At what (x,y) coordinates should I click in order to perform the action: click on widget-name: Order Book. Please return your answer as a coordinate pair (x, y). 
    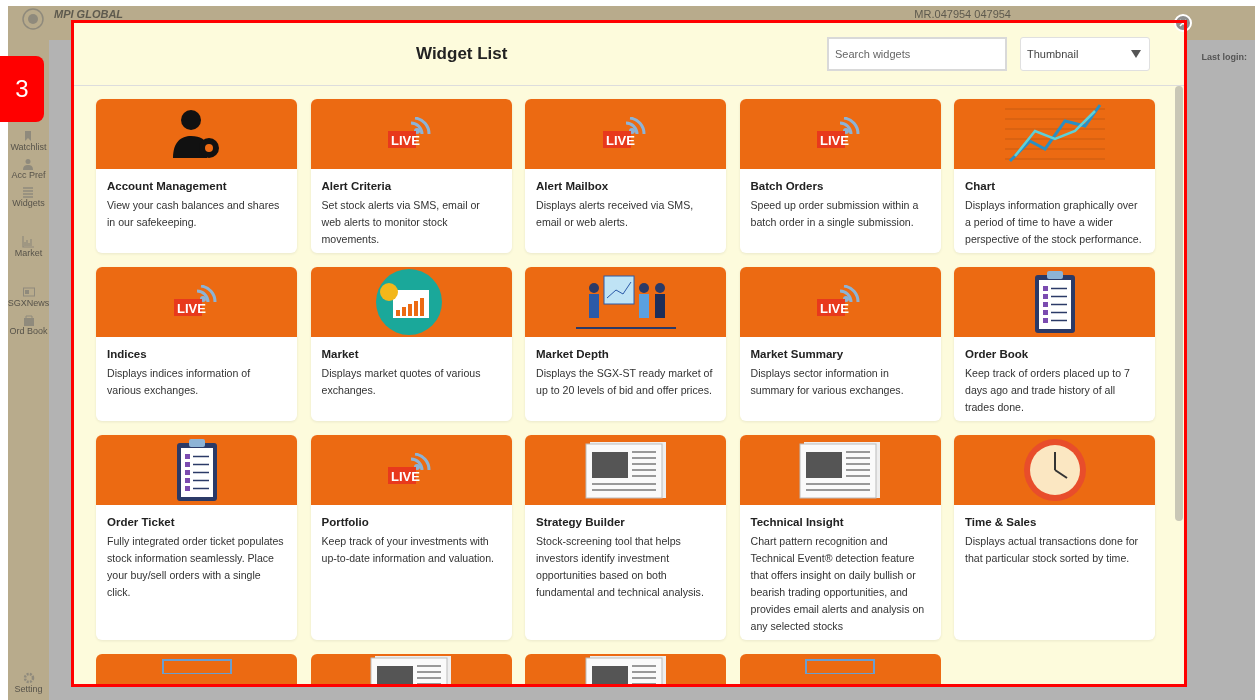
    Looking at the image, I should click on (997, 354).